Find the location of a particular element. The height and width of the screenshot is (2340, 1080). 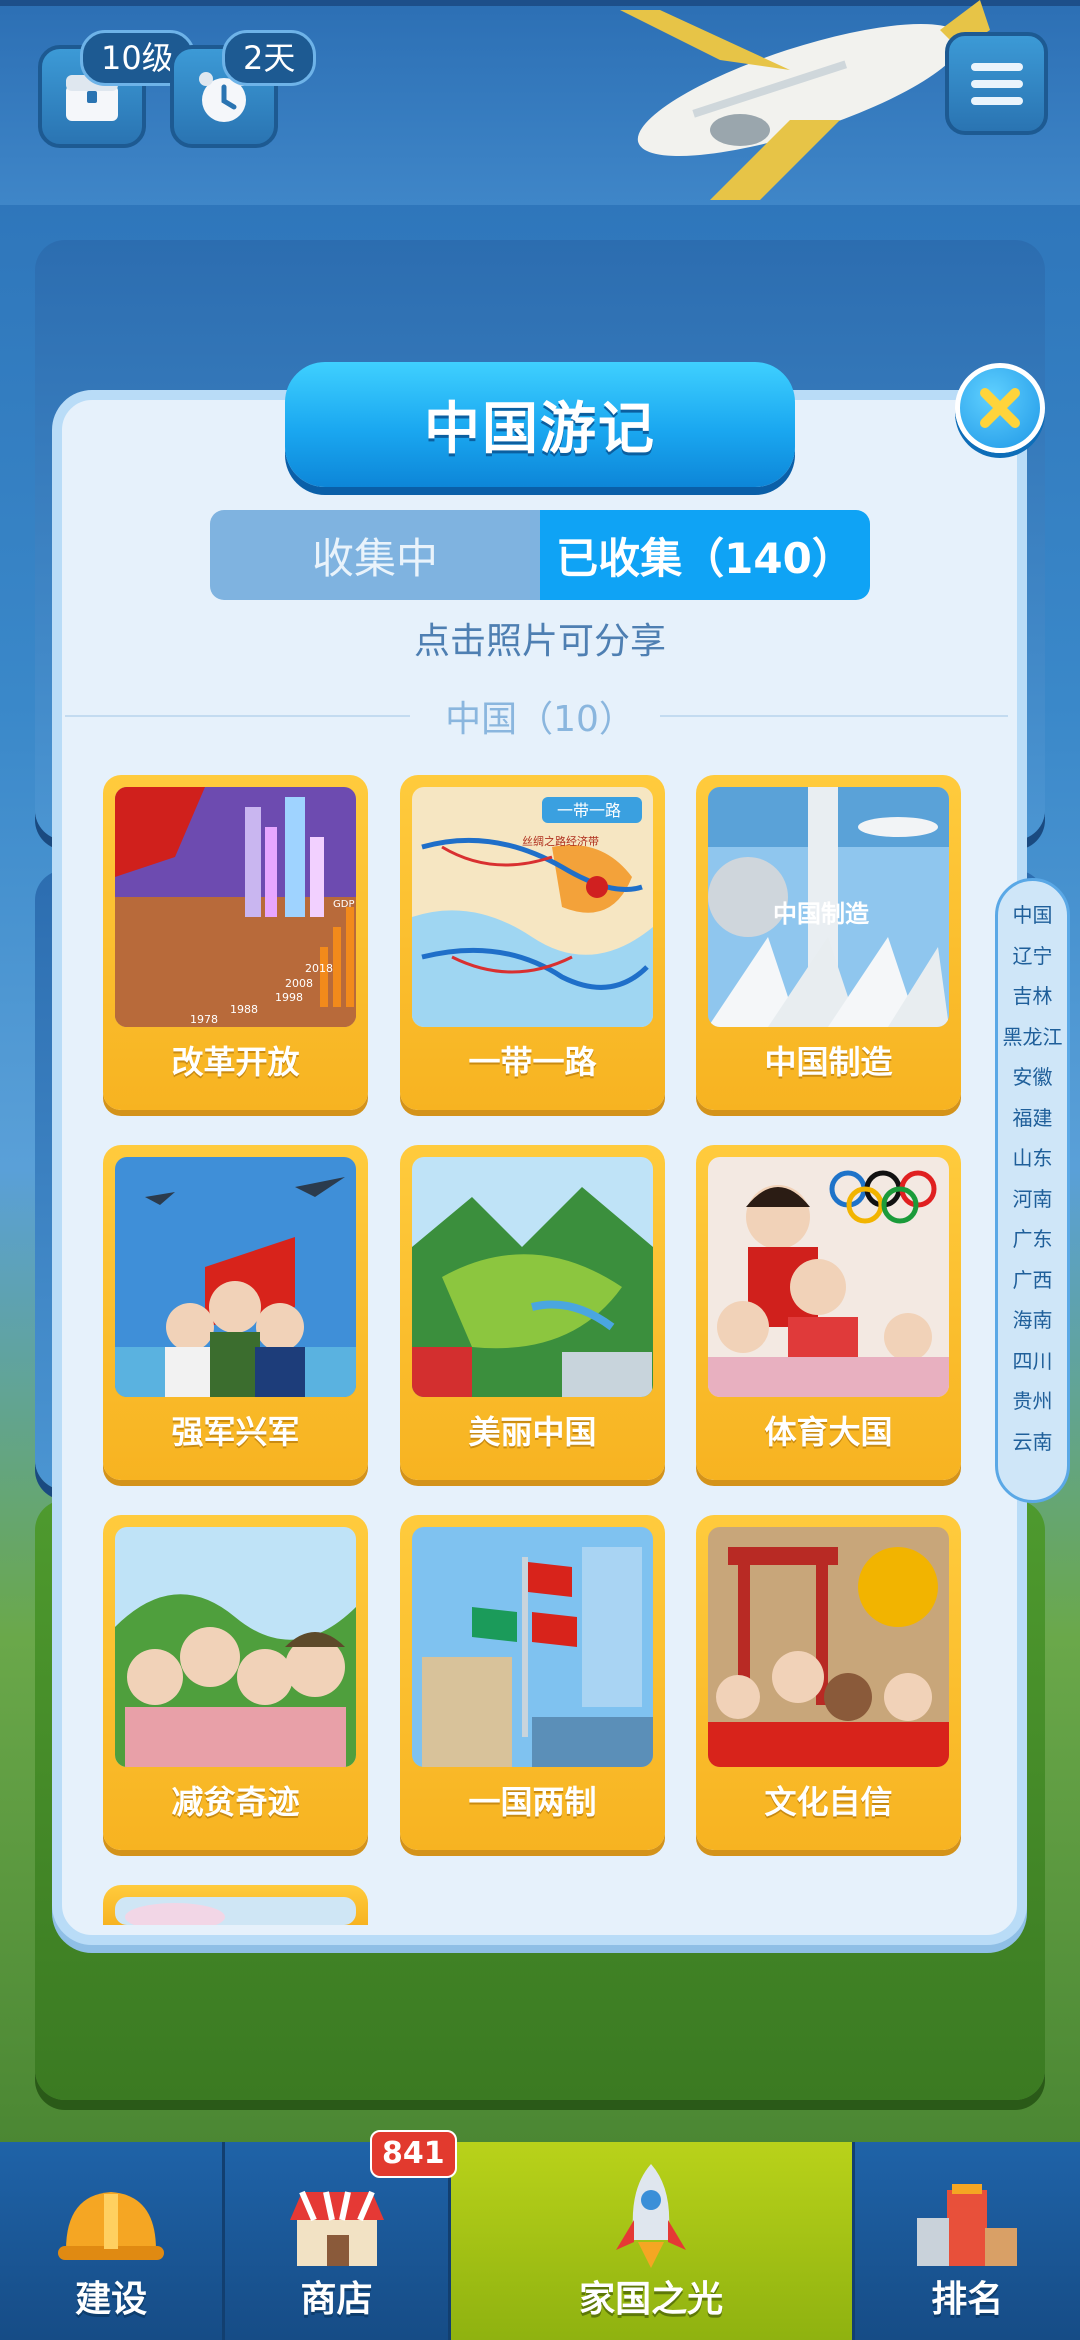

reform-gdp: GDP is located at coordinates (343, 904).